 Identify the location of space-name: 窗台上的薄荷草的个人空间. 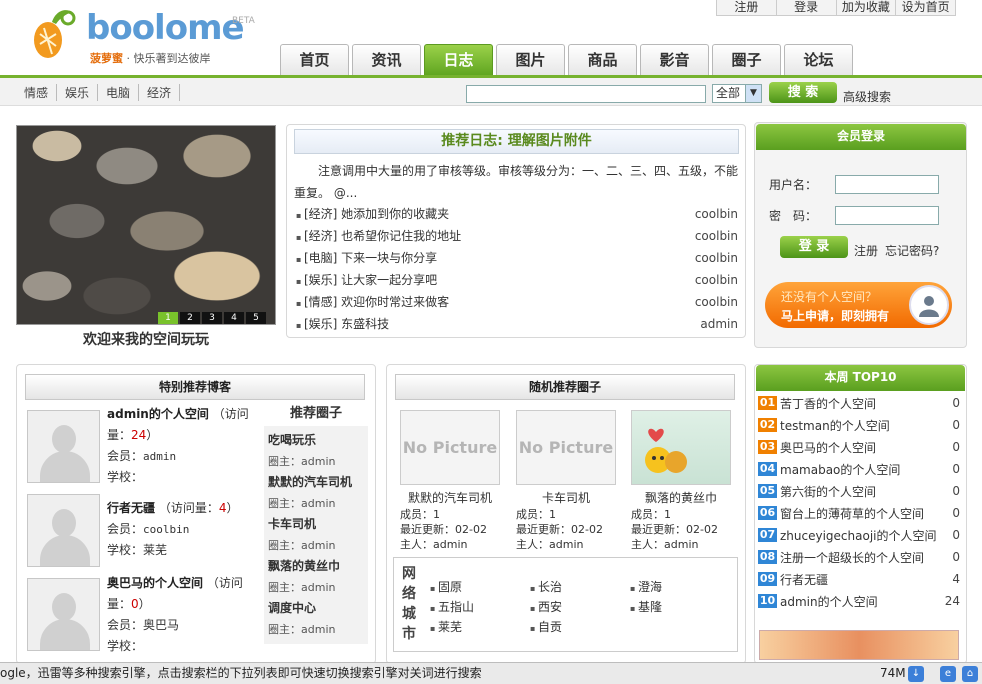
(860, 513).